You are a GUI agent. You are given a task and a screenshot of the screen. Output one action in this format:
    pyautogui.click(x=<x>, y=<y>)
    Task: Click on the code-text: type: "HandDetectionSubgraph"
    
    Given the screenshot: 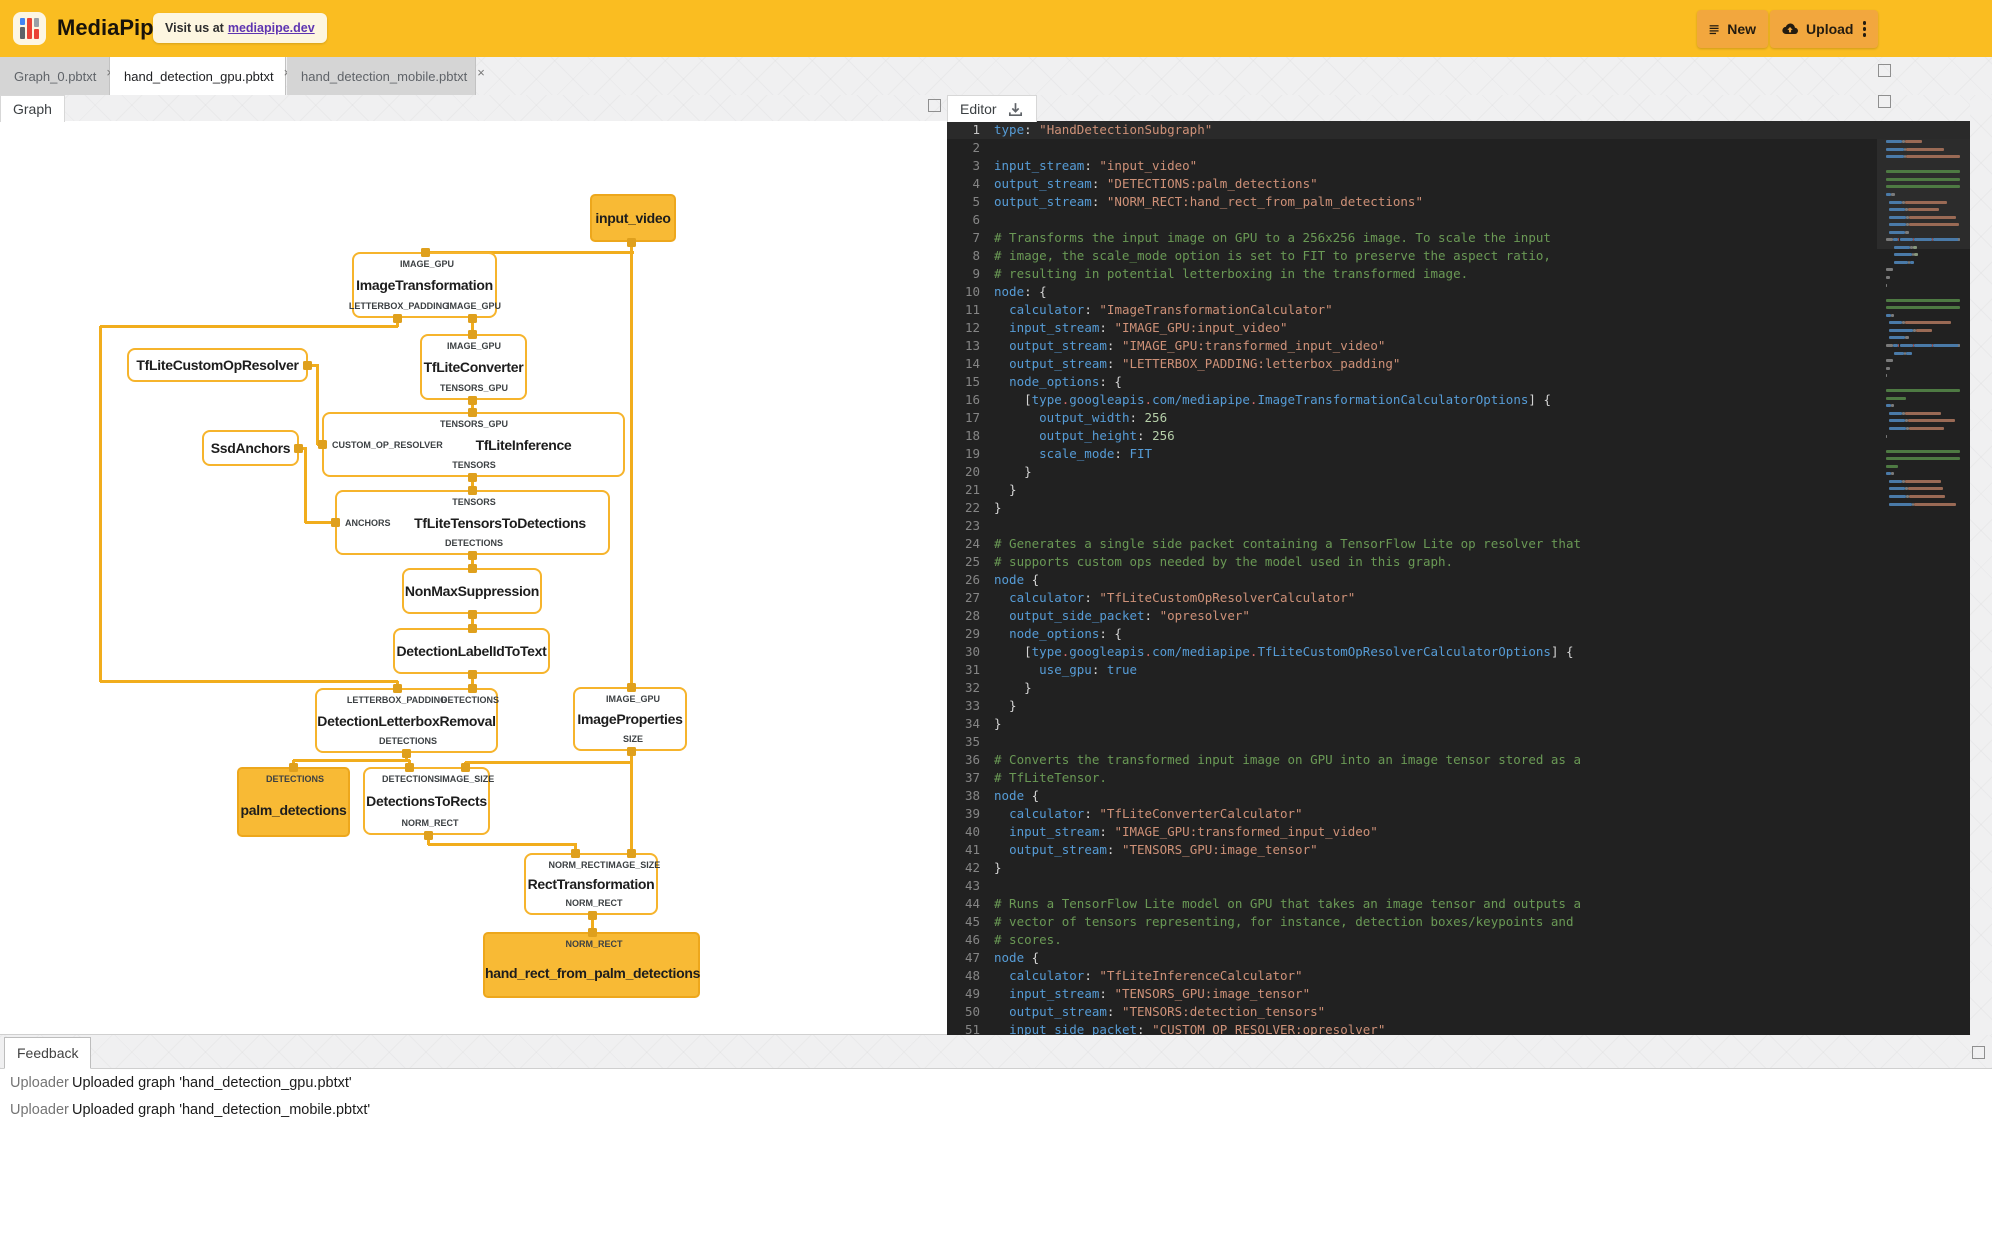 What is the action you would take?
    pyautogui.click(x=1103, y=129)
    